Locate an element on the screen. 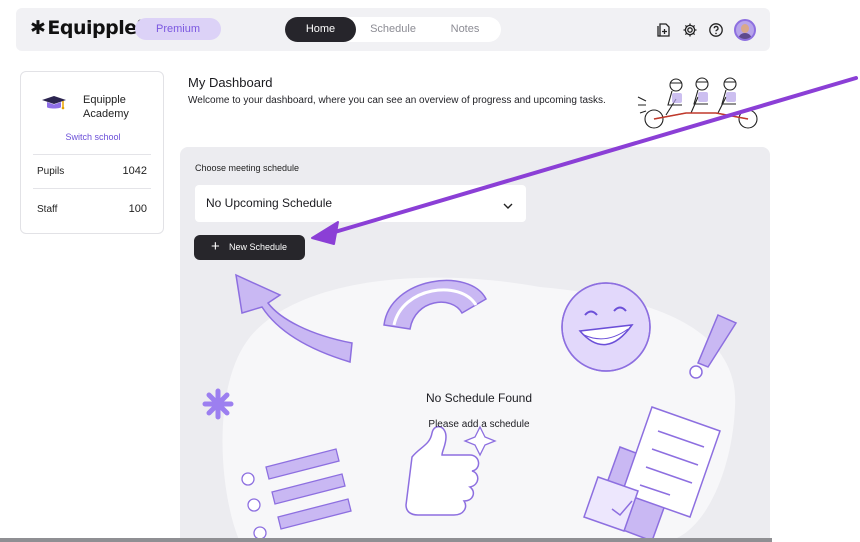 The height and width of the screenshot is (542, 860). schedule-select: No Upcoming Schedule is located at coordinates (360, 203).